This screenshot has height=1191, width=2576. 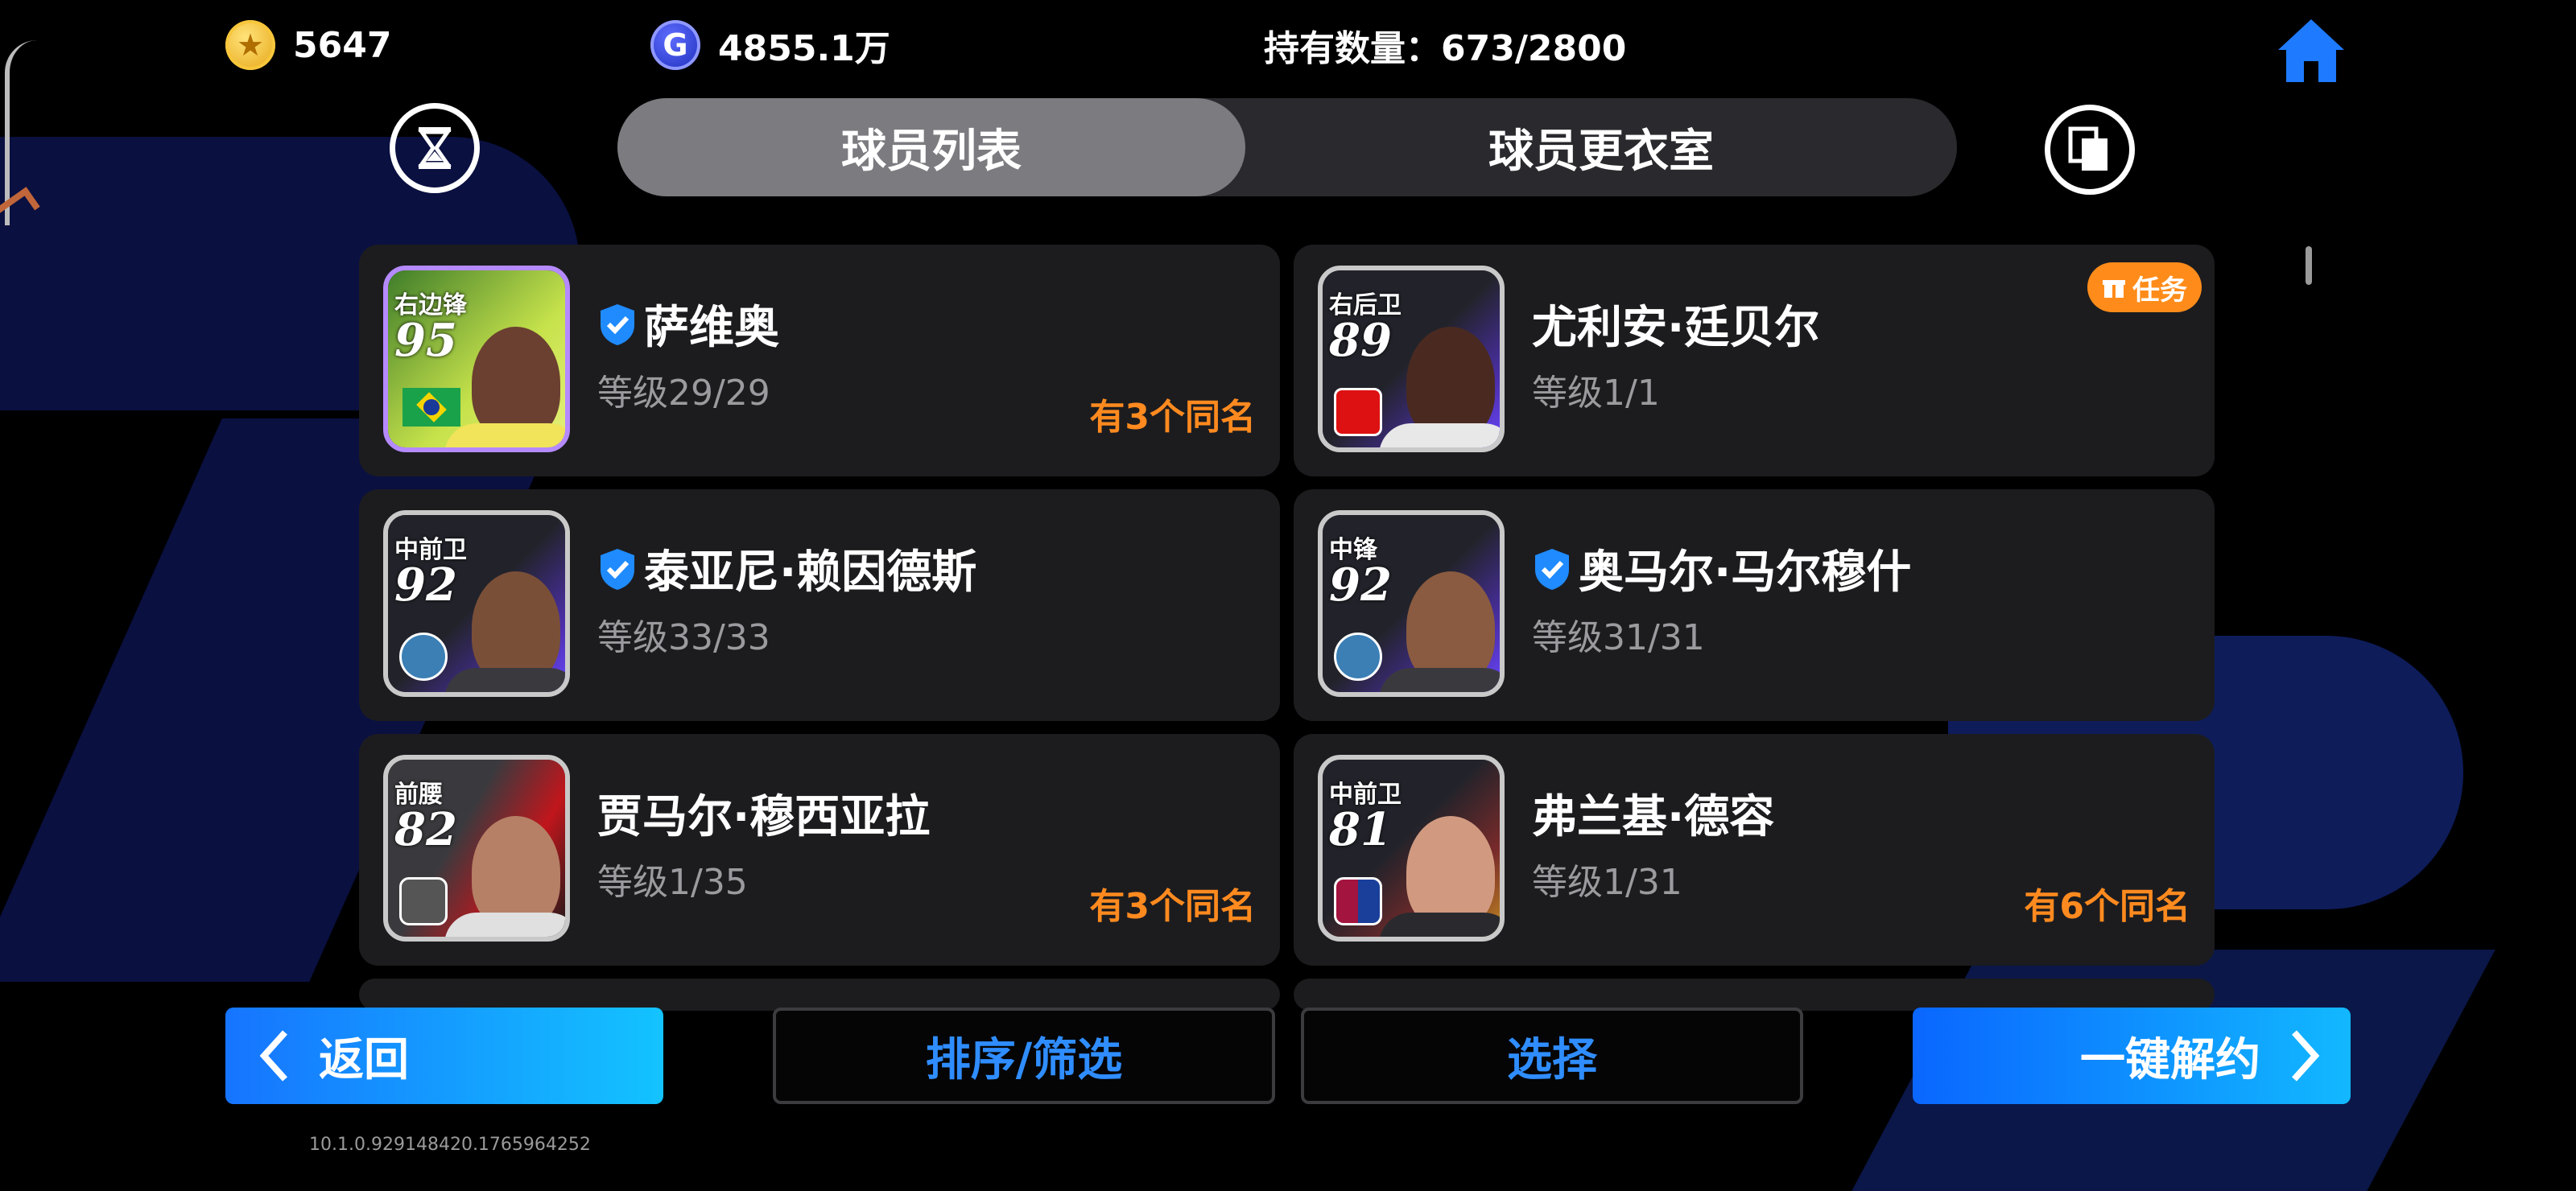 What do you see at coordinates (273, 1056) in the screenshot?
I see `chevron-left-icon` at bounding box center [273, 1056].